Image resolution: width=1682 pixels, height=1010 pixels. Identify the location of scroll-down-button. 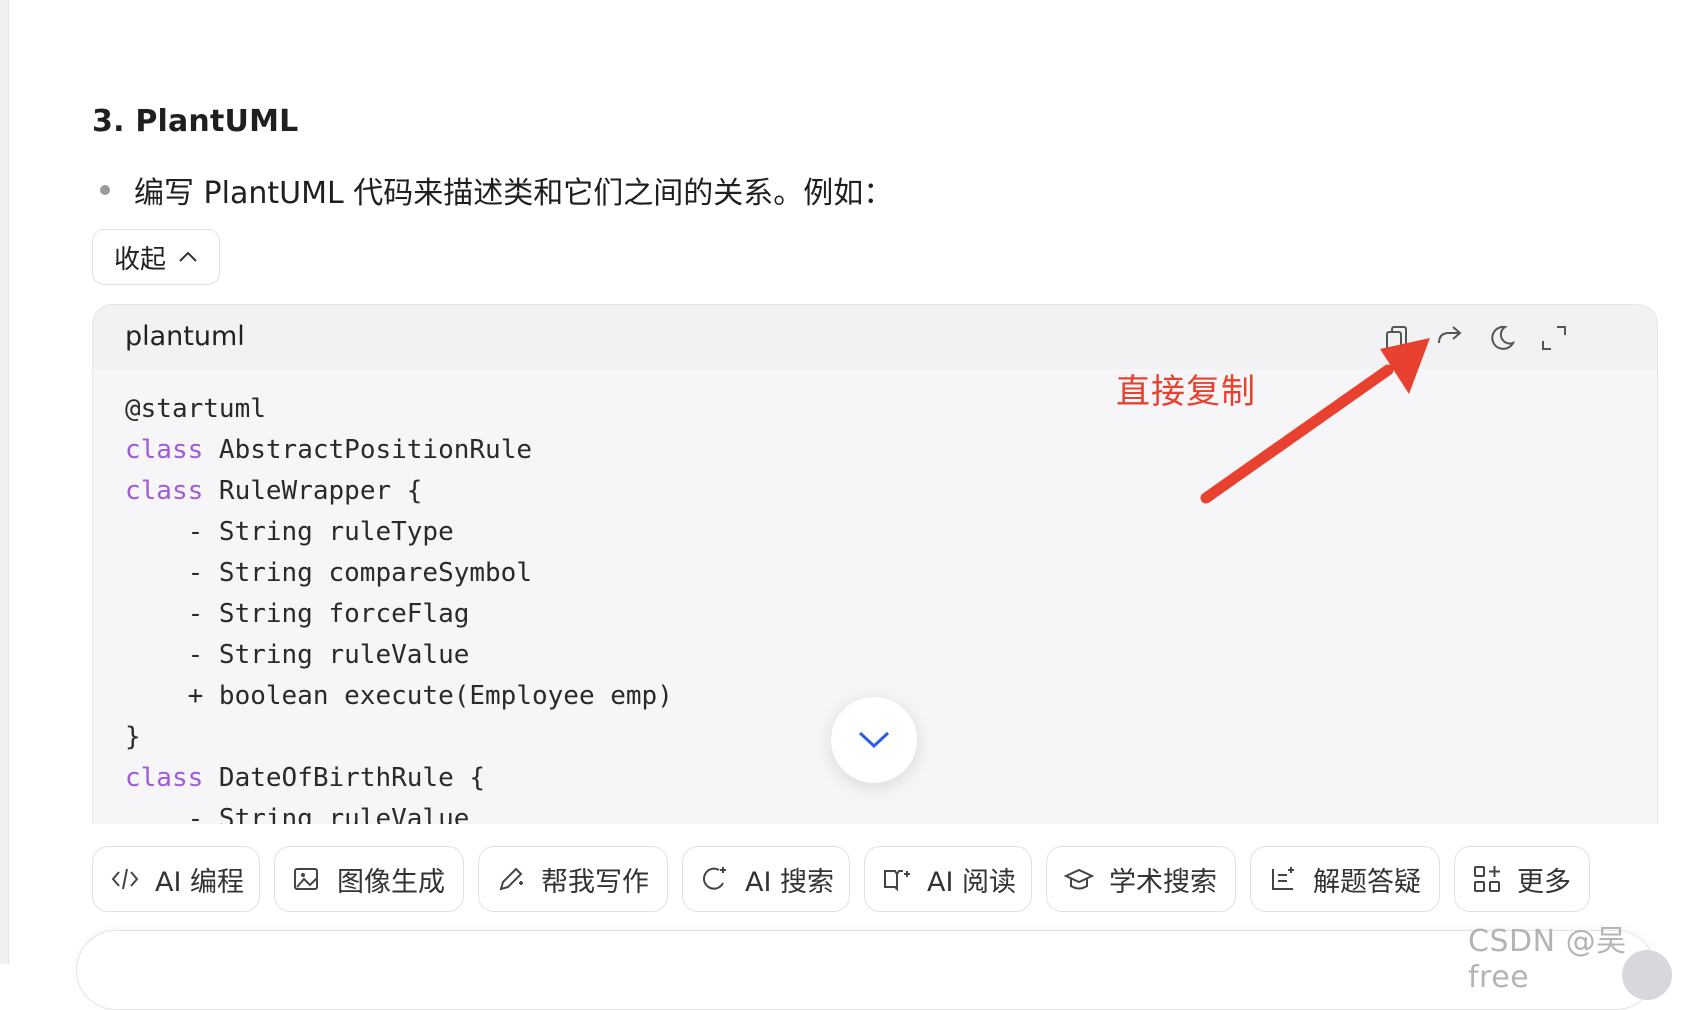
(874, 740).